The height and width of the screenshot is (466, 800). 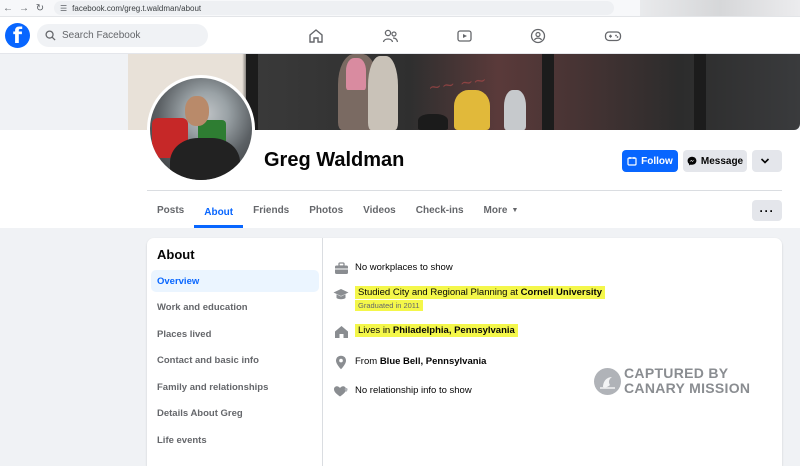 I want to click on caret-down-icon: ▼, so click(x=515, y=210).